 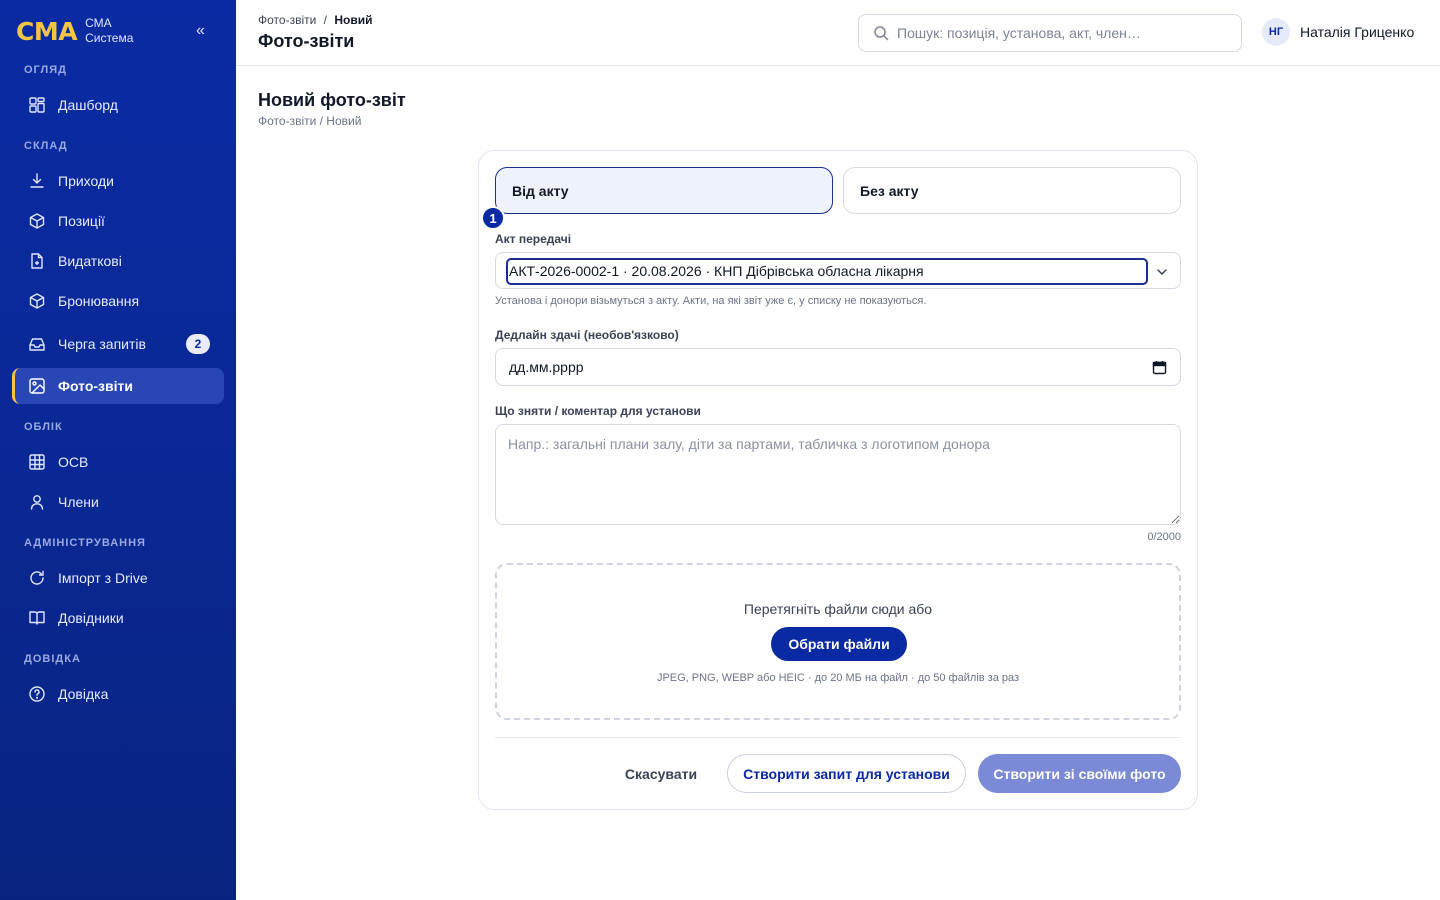 I want to click on sidebar-item-drive-import: Імпорт з Drive, so click(x=118, y=578).